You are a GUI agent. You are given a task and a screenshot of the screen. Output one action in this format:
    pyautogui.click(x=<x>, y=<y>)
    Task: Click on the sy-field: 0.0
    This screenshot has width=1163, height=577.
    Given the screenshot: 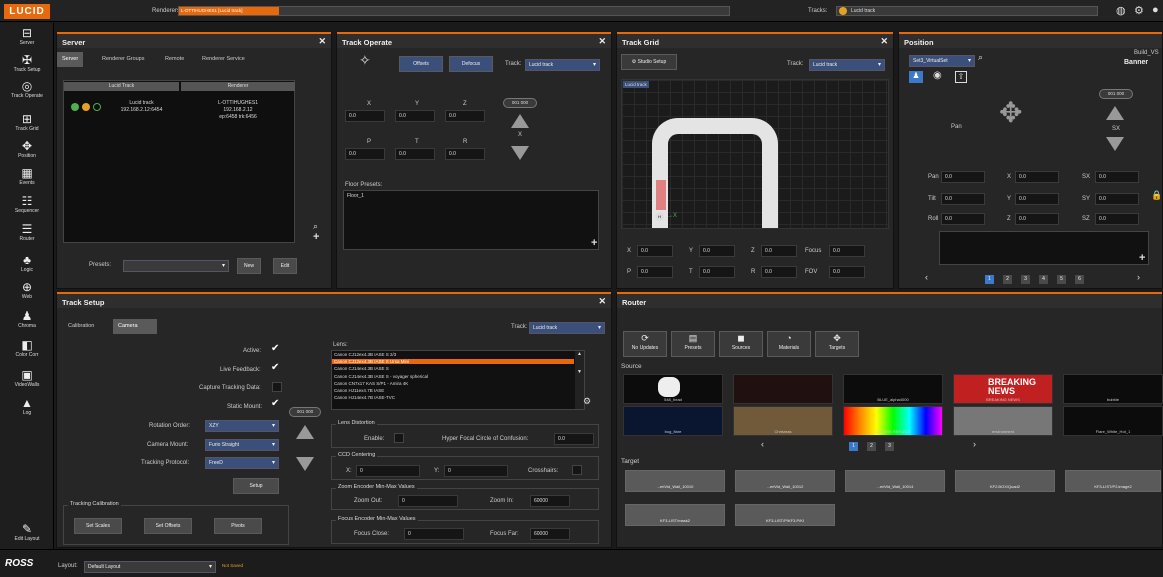 What is the action you would take?
    pyautogui.click(x=1117, y=199)
    